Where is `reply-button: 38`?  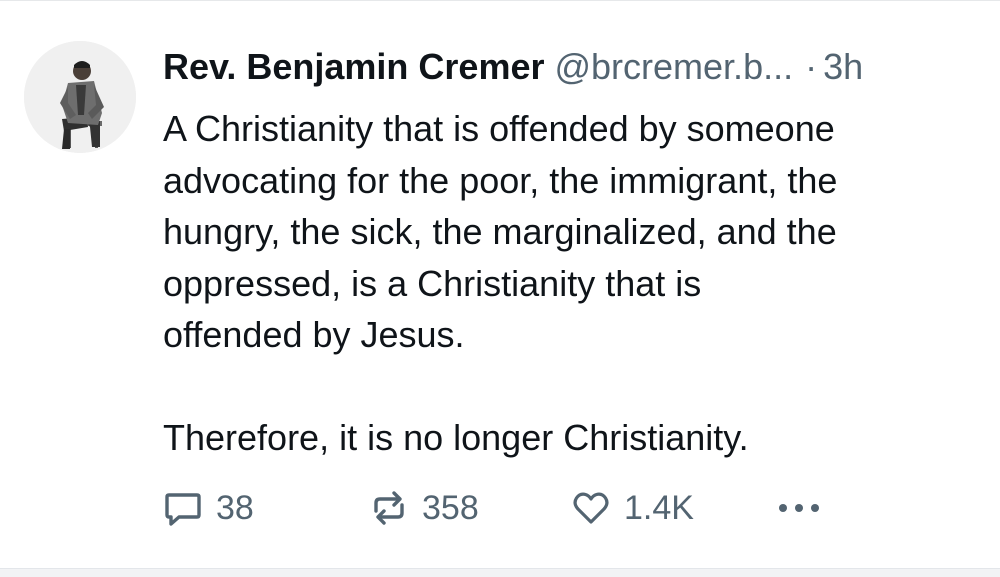
reply-button: 38 is located at coordinates (208, 508).